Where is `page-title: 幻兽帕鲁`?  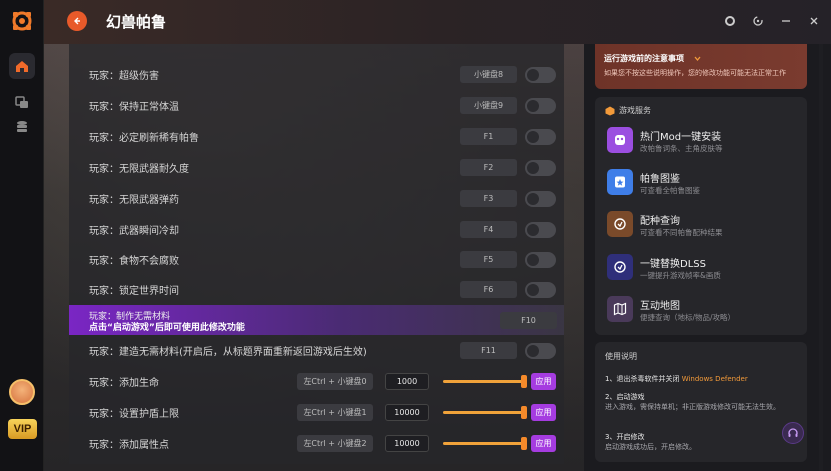 page-title: 幻兽帕鲁 is located at coordinates (136, 22).